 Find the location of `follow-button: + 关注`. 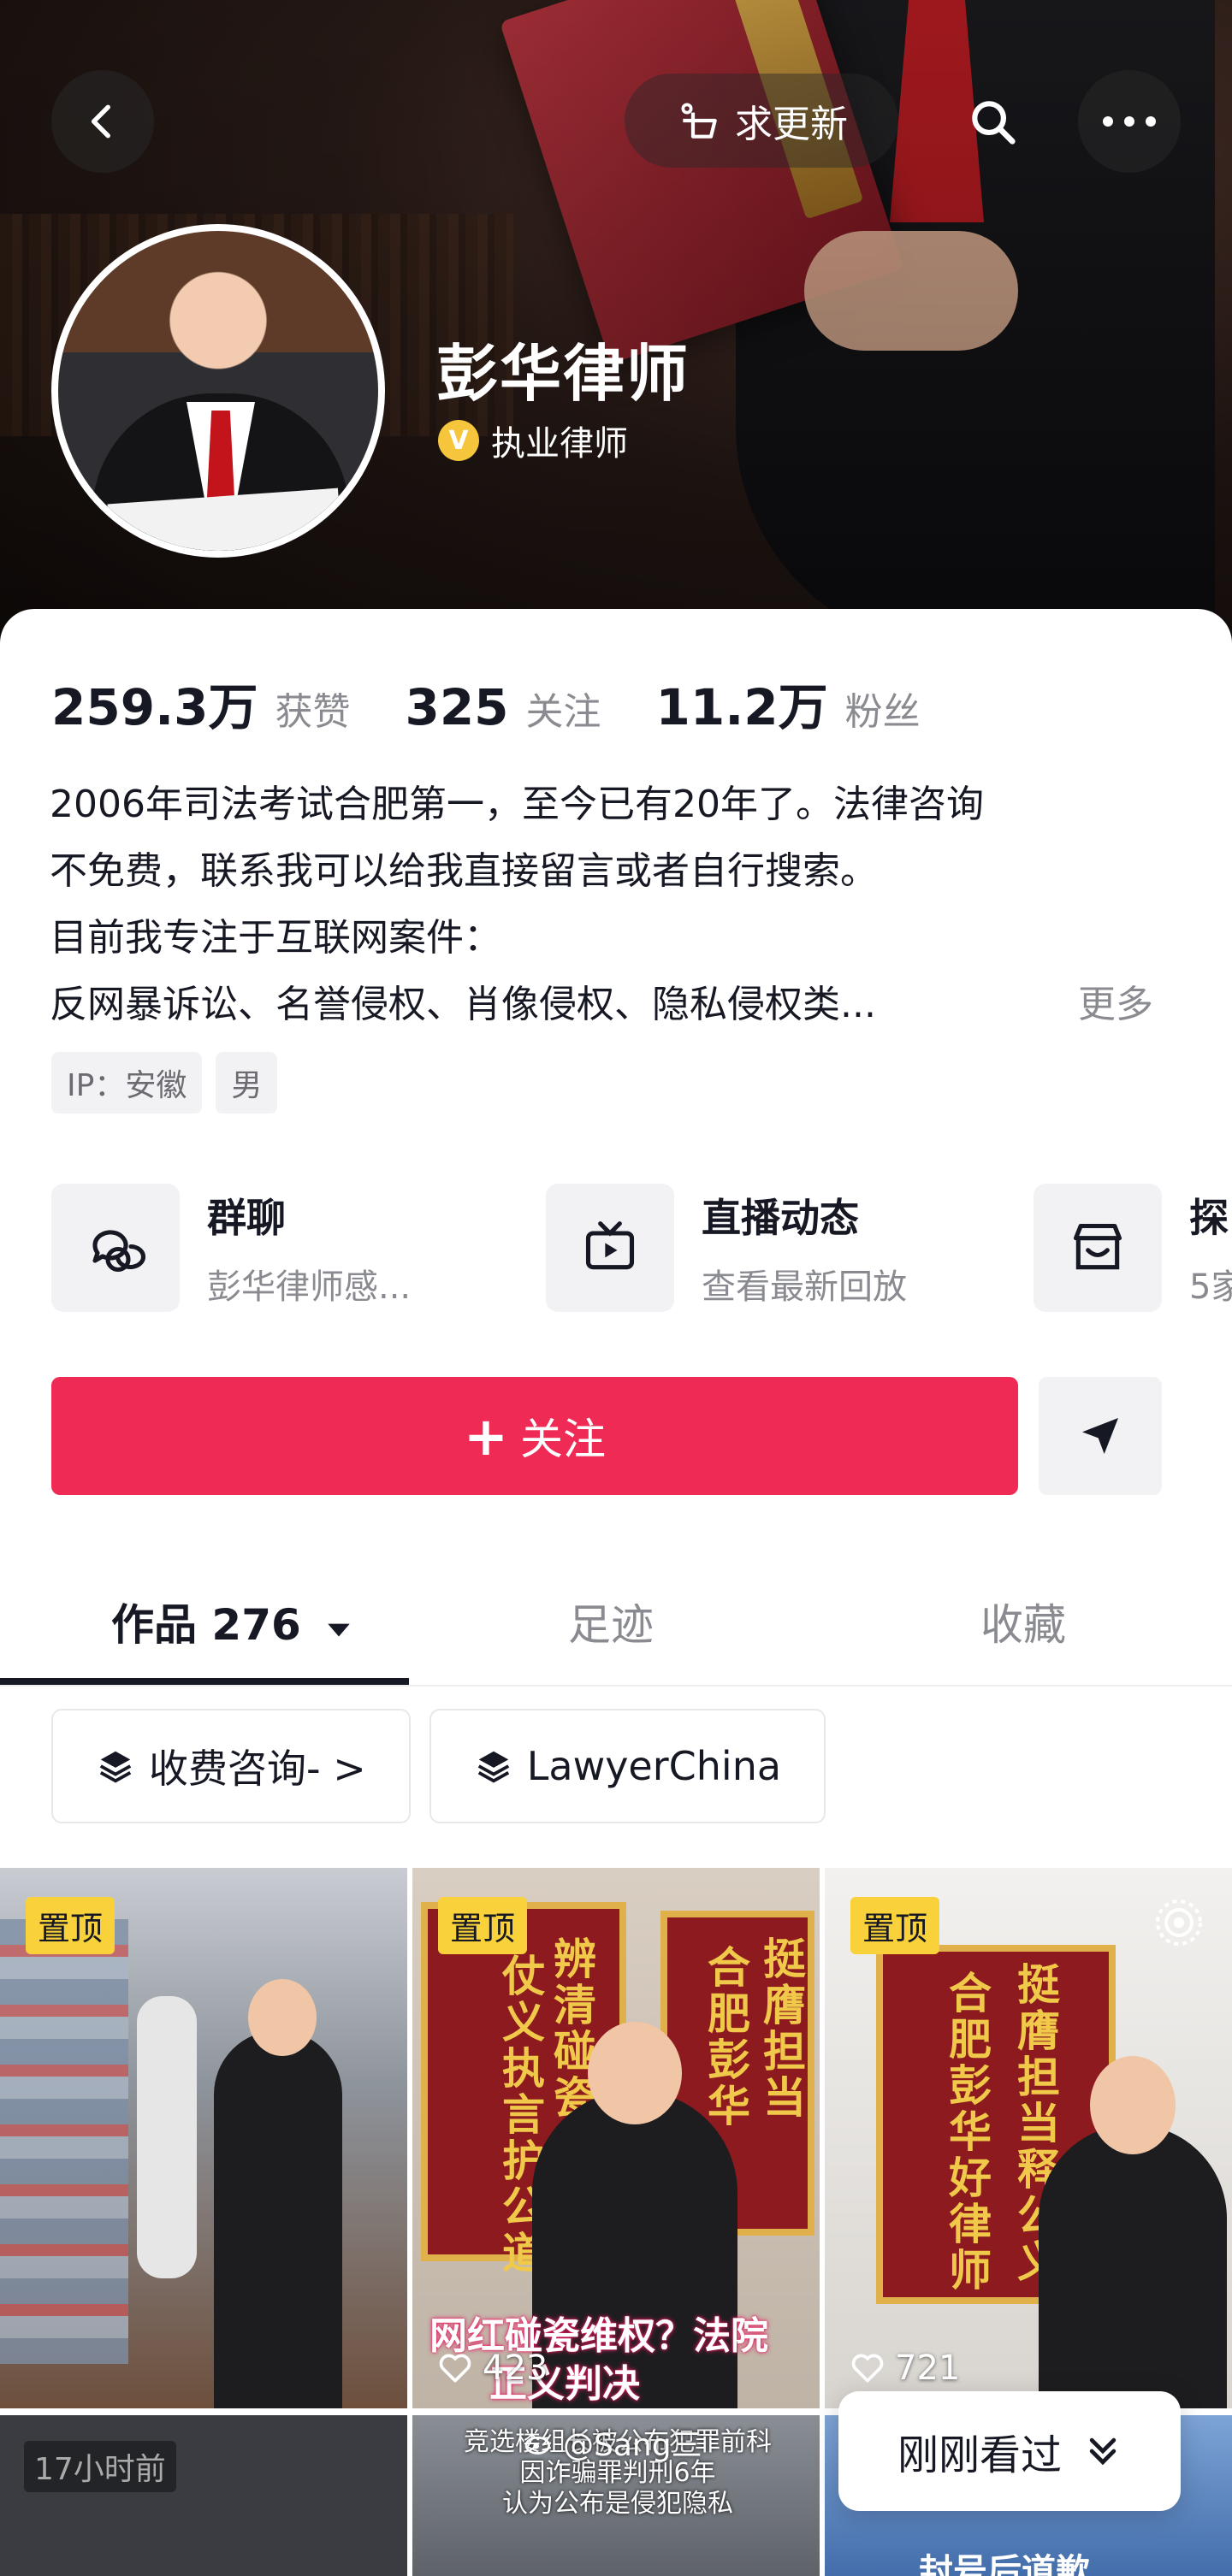

follow-button: + 关注 is located at coordinates (534, 1436).